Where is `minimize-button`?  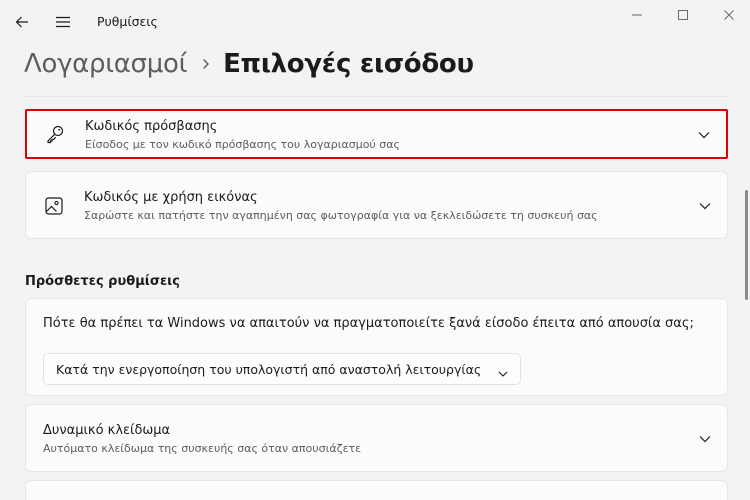
minimize-button is located at coordinates (637, 15).